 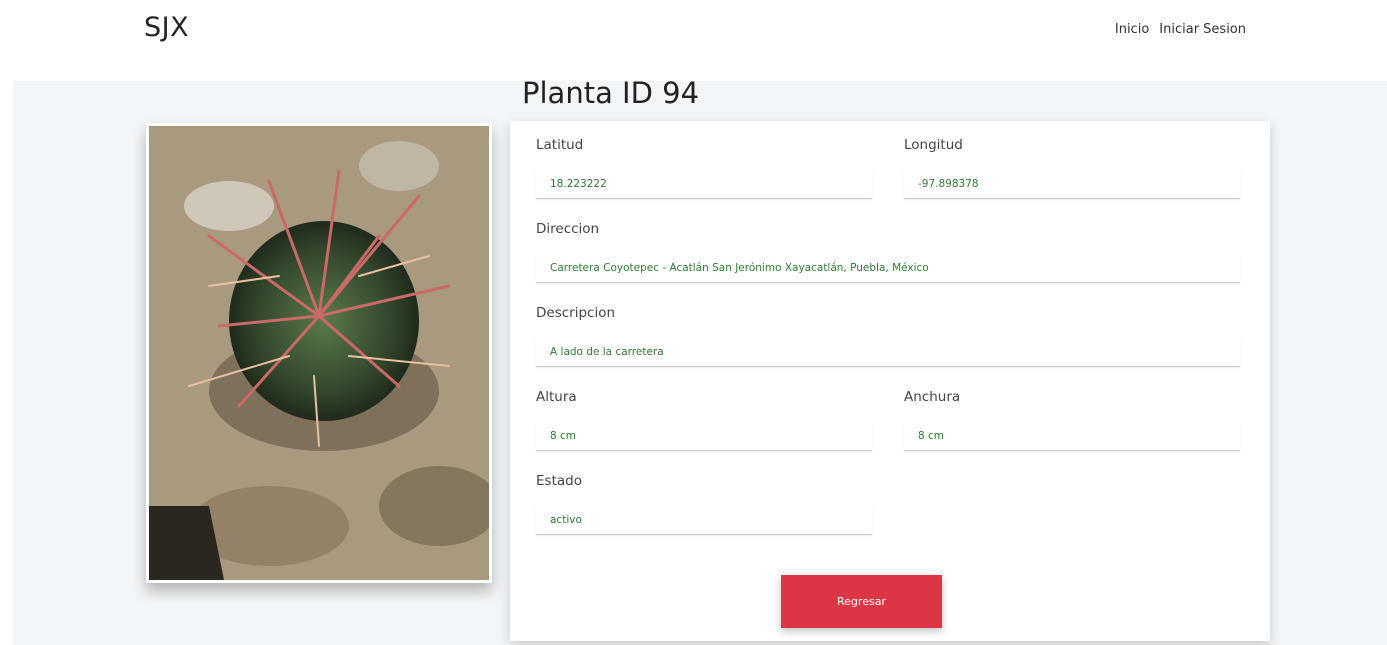 What do you see at coordinates (568, 229) in the screenshot?
I see `direccion-label: Direccion` at bounding box center [568, 229].